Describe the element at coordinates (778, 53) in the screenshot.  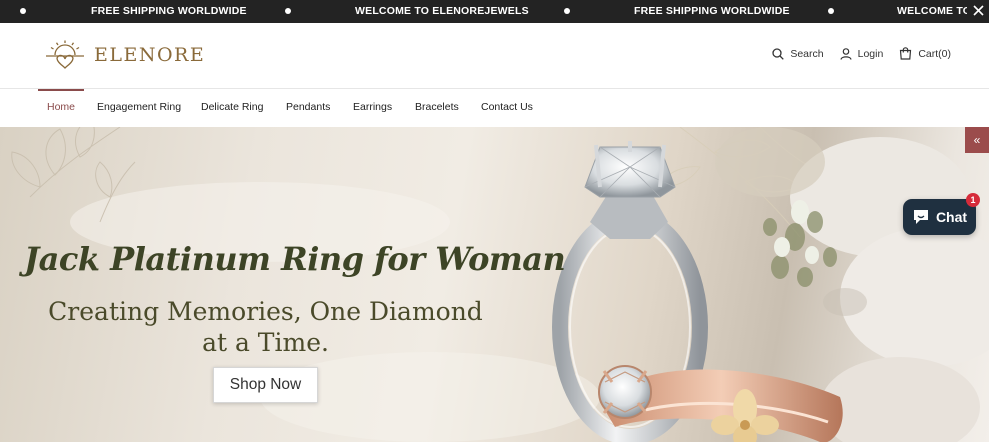
I see `search-icon` at that location.